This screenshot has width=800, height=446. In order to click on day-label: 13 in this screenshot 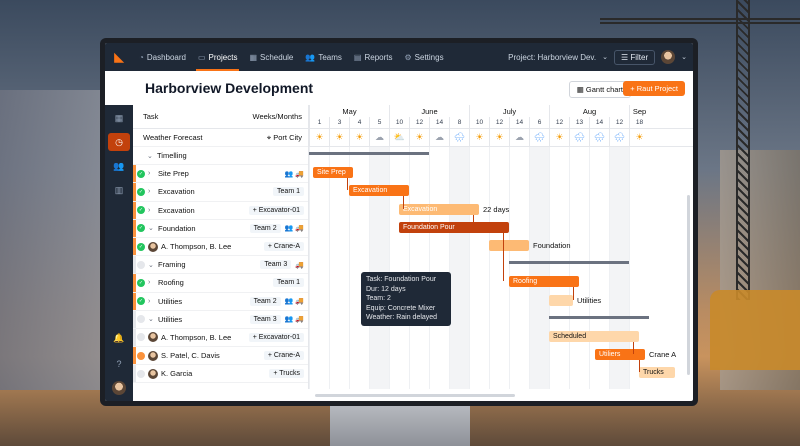, I will do `click(579, 122)`.